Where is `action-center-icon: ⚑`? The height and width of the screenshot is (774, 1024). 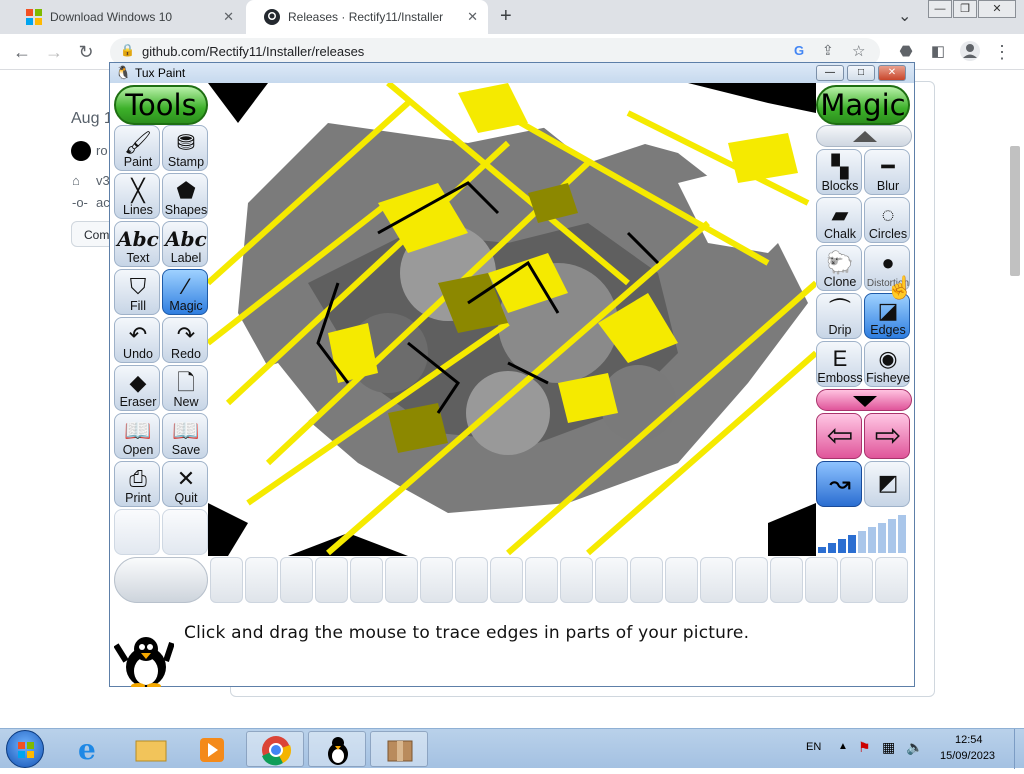
action-center-icon: ⚑ is located at coordinates (864, 747).